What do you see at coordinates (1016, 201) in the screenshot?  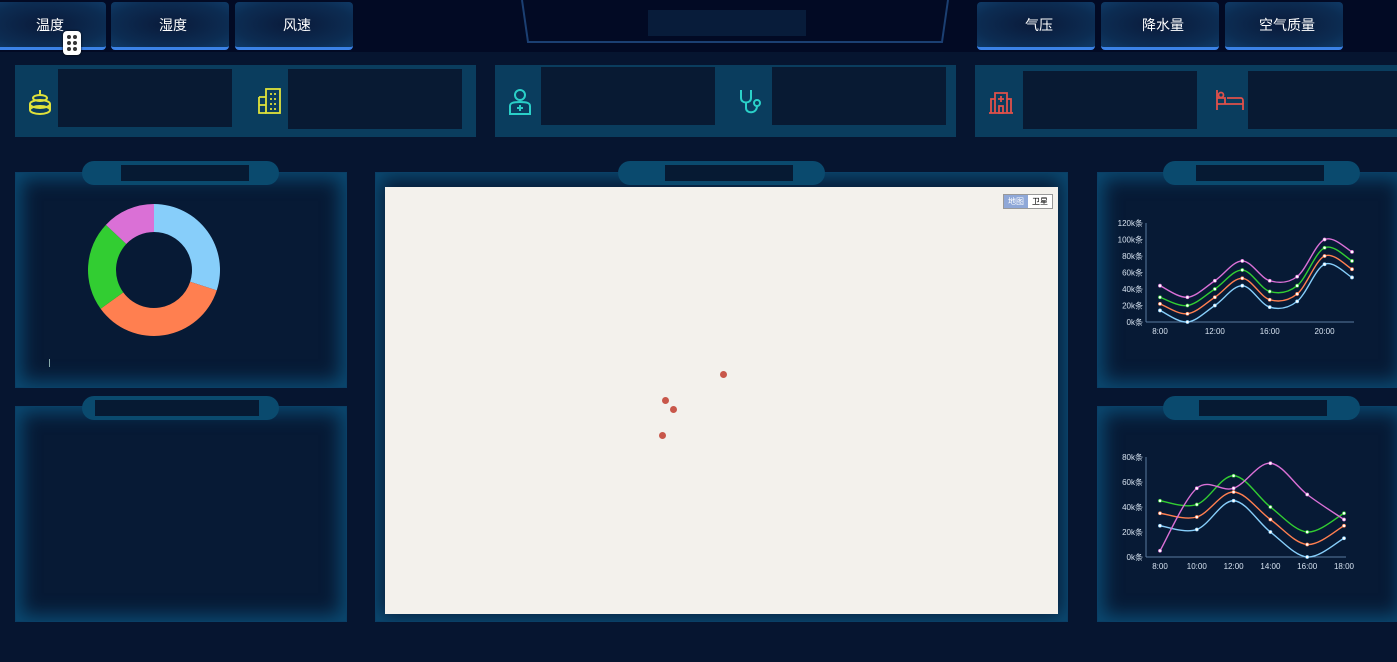 I see `map-type-map: 地图` at bounding box center [1016, 201].